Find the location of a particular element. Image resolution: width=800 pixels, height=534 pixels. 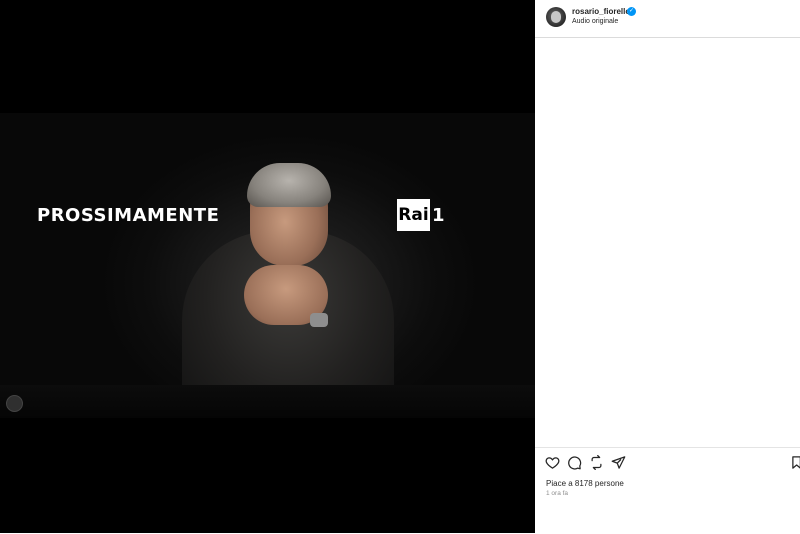

likes-count: Piace a 8178 persone is located at coordinates (585, 483).